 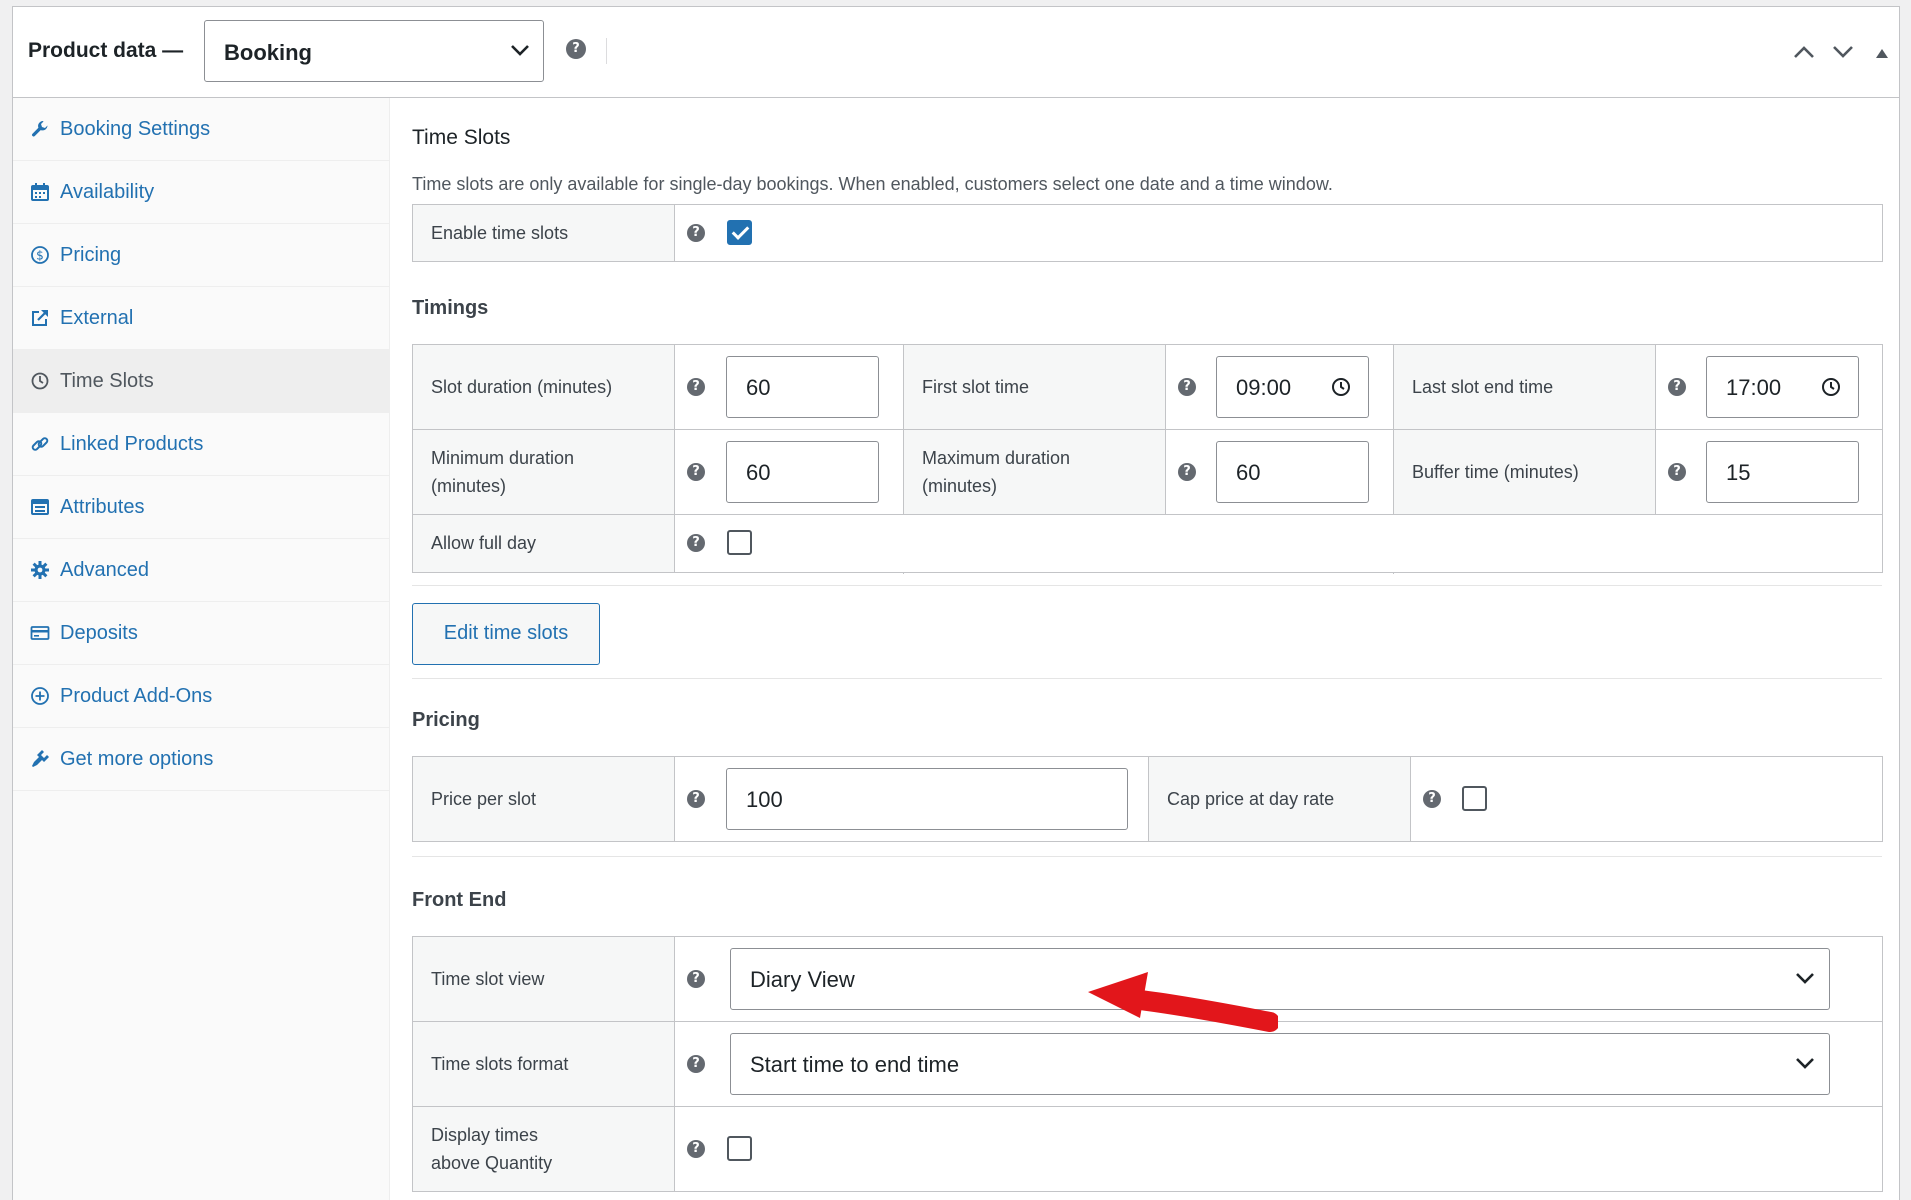 What do you see at coordinates (201, 507) in the screenshot?
I see `tab-attributes: Attributes` at bounding box center [201, 507].